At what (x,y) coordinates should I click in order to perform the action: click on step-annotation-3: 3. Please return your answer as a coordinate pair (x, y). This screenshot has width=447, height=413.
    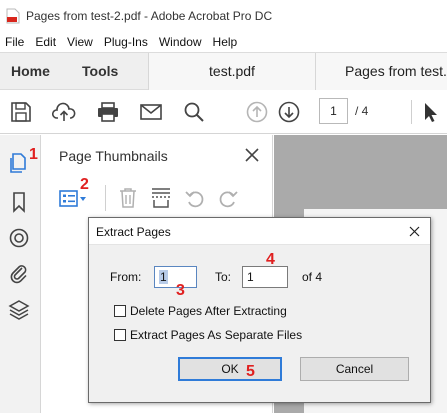
    Looking at the image, I should click on (180, 290).